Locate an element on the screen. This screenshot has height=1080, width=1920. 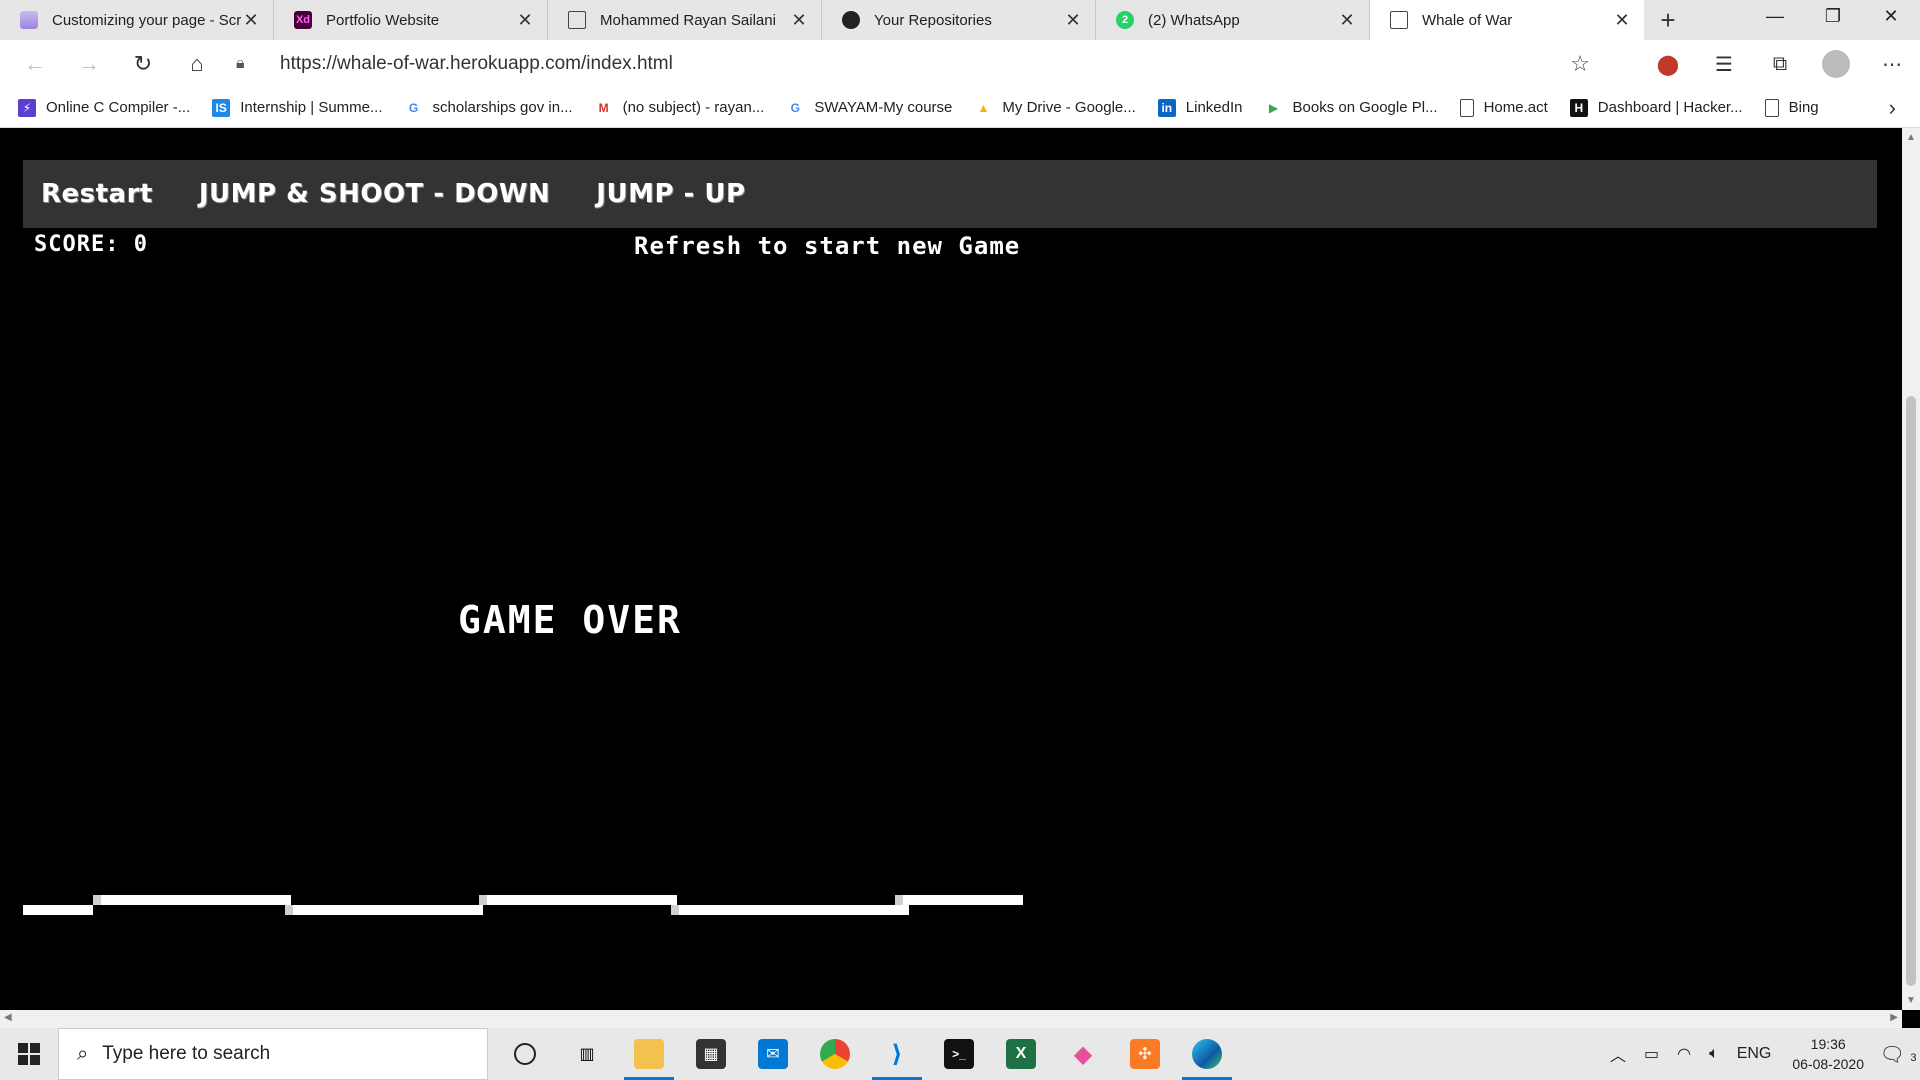
favorites-icon: ☰ is located at coordinates (1724, 64).